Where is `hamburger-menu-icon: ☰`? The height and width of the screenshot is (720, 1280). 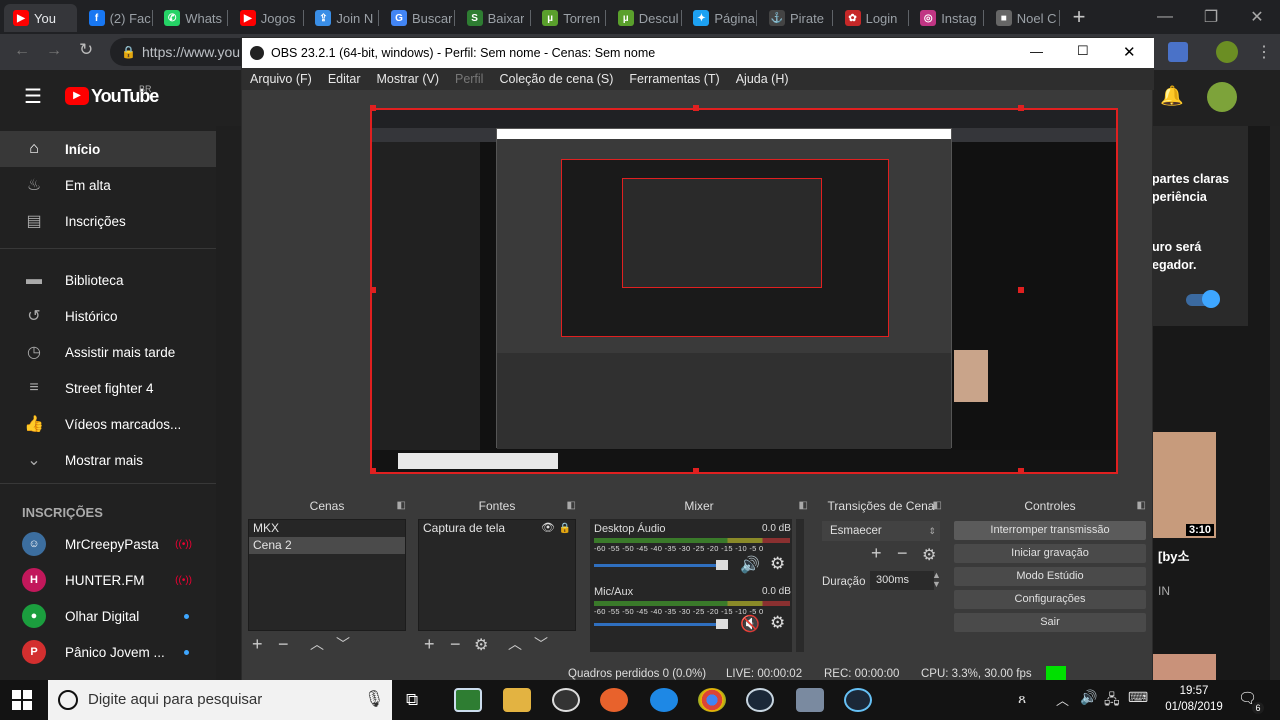
hamburger-menu-icon: ☰ is located at coordinates (33, 96).